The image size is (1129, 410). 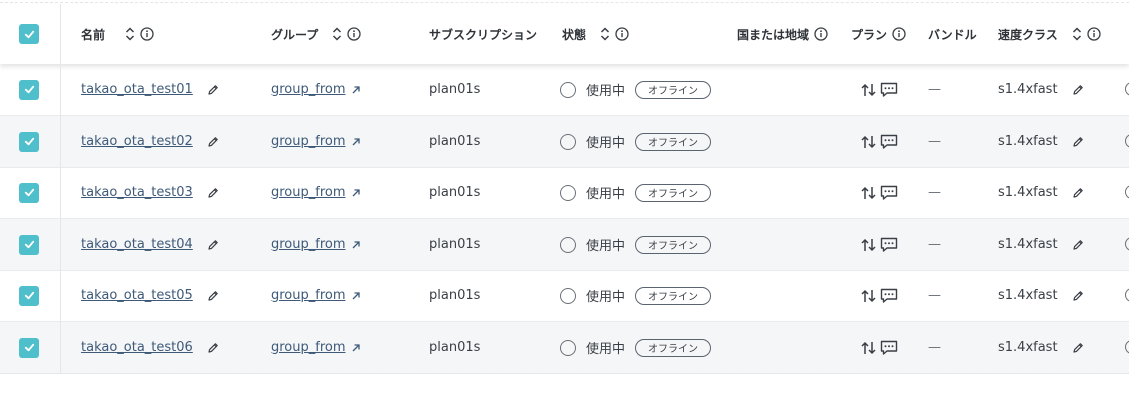 What do you see at coordinates (455, 141) in the screenshot?
I see `subscription-cell: plan01s` at bounding box center [455, 141].